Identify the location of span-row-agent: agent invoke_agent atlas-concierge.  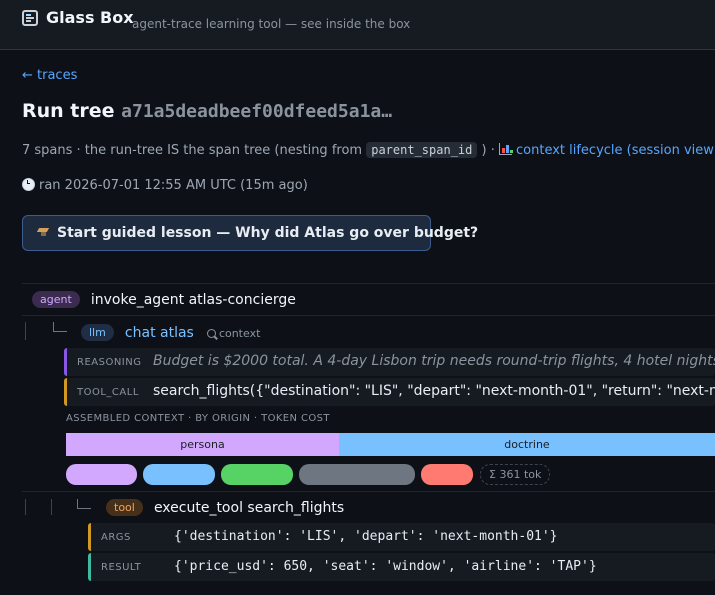
(164, 298).